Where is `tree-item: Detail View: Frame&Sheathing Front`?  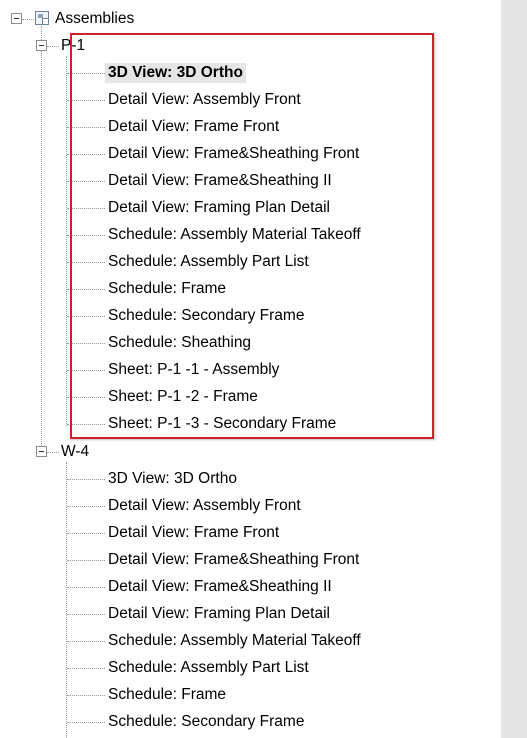 tree-item: Detail View: Frame&Sheathing Front is located at coordinates (233, 560).